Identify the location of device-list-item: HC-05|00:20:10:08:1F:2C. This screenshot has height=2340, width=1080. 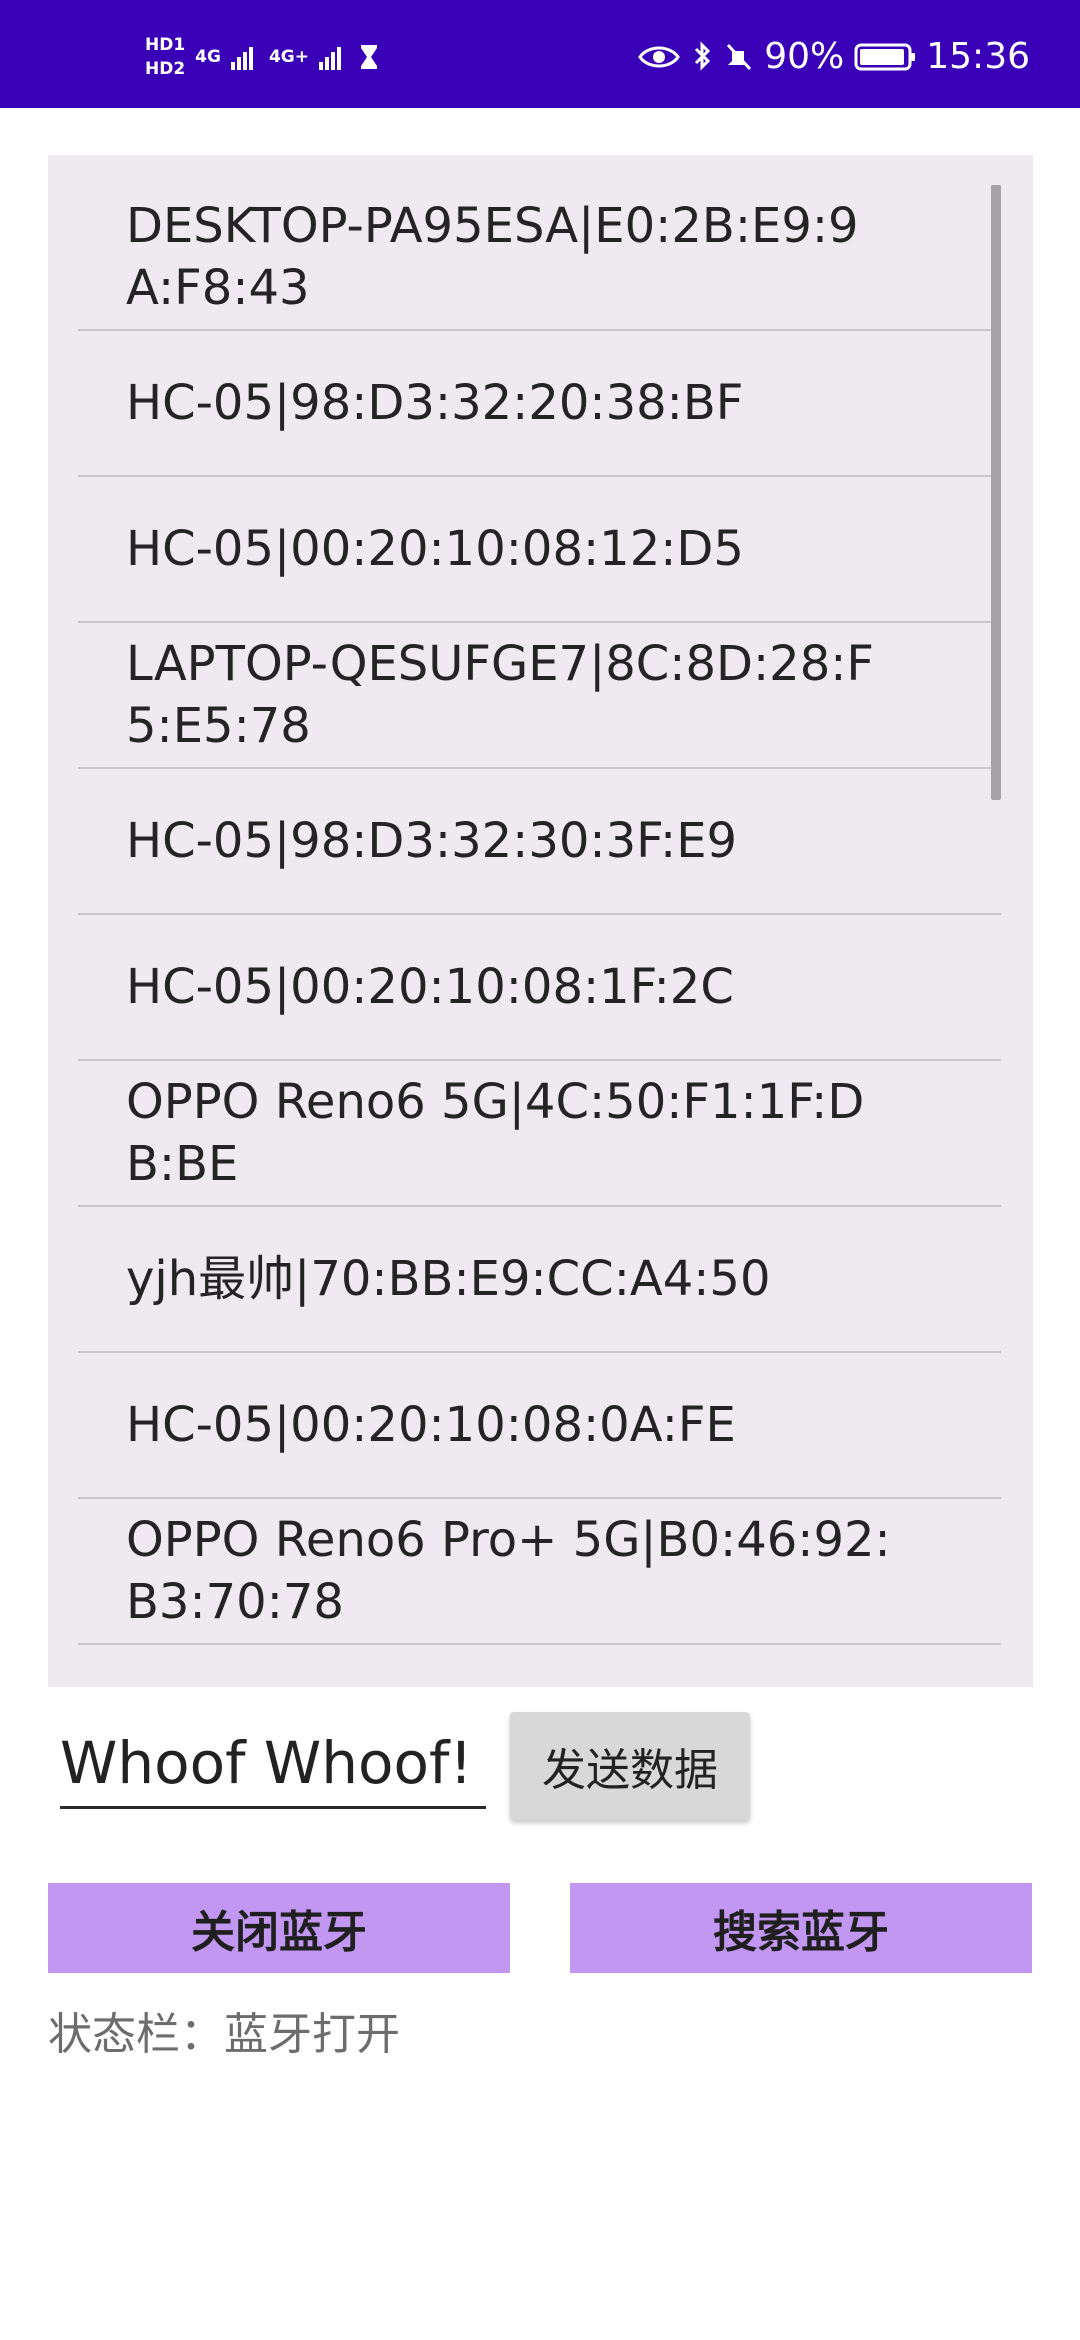
(539, 988).